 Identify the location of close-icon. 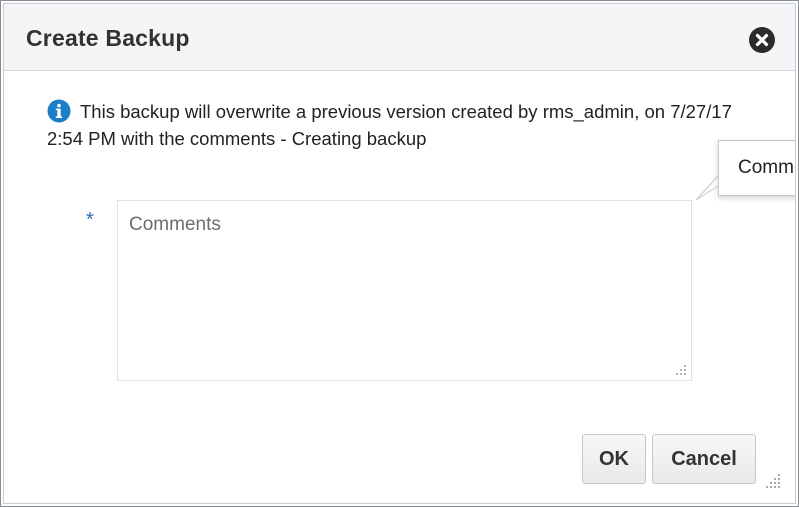
(762, 40).